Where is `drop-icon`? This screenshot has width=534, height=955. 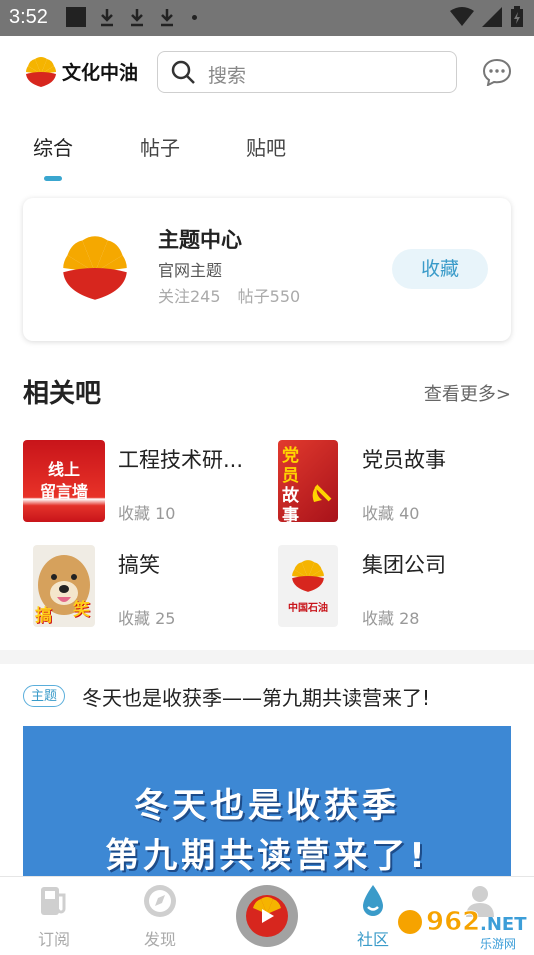
drop-icon is located at coordinates (373, 900).